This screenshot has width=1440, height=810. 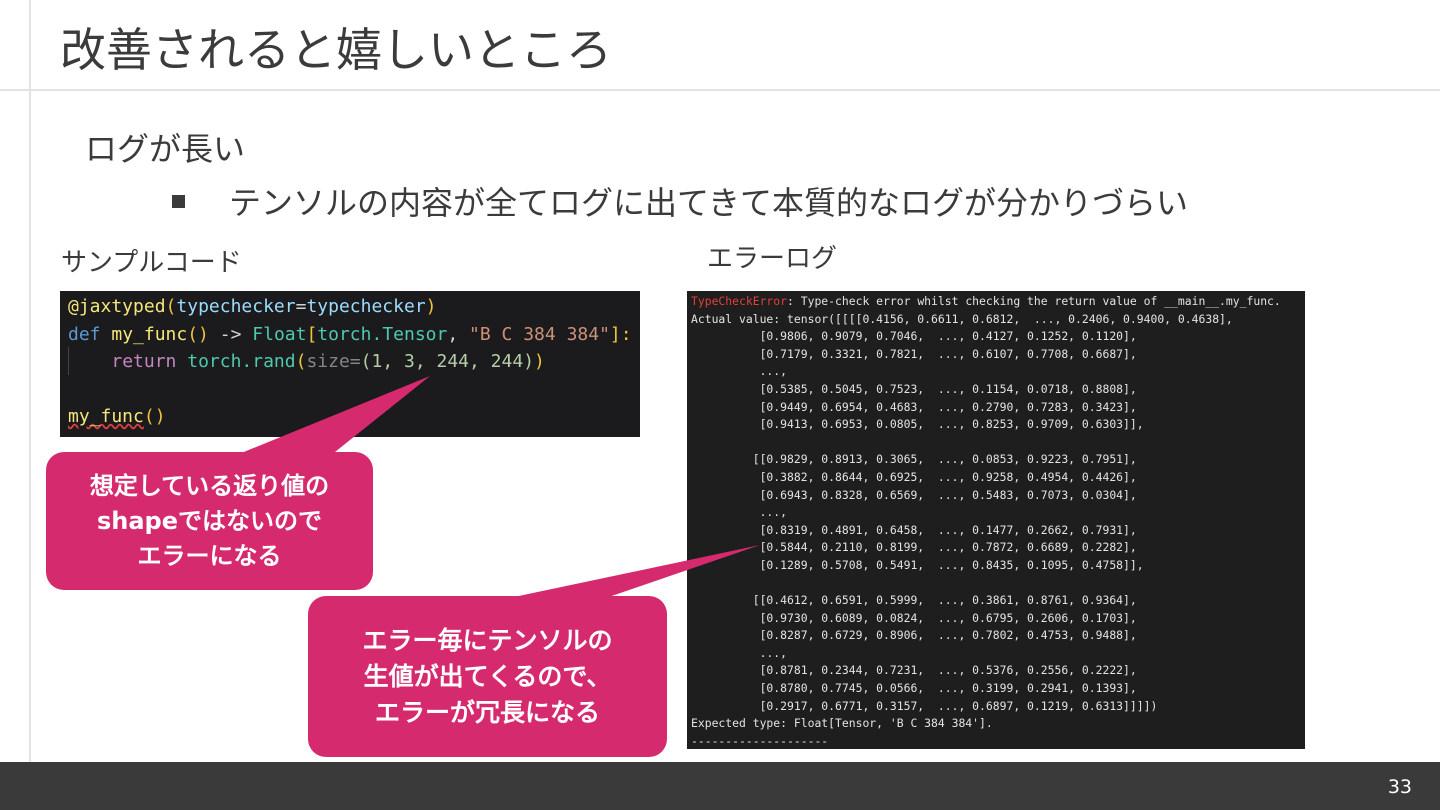 I want to click on callout-shape-error: 想定している返り値の shapeではないので エラーになる, so click(x=209, y=521).